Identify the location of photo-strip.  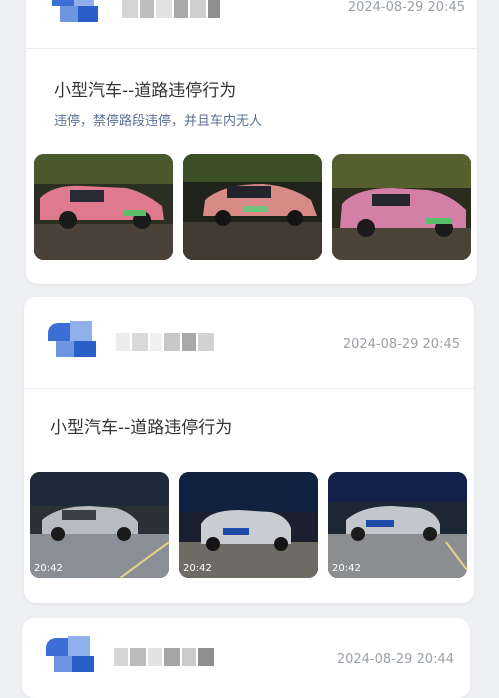
(252, 207).